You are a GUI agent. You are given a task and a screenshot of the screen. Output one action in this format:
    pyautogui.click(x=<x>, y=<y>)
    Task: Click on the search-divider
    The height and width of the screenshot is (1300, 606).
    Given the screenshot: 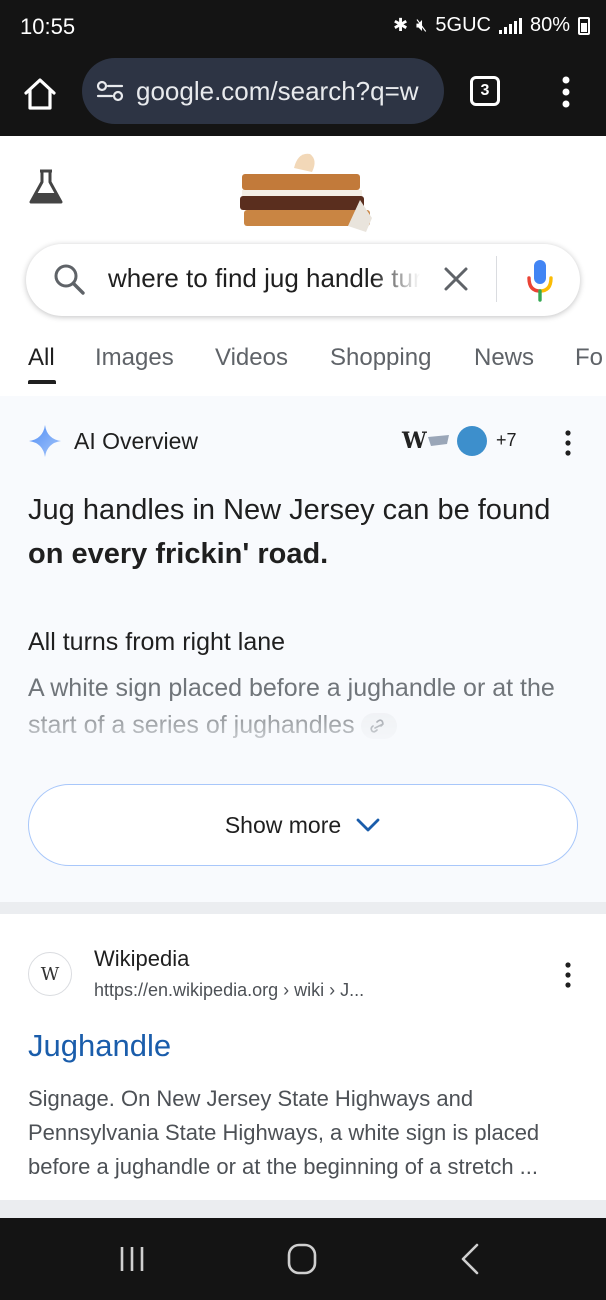 What is the action you would take?
    pyautogui.click(x=496, y=279)
    